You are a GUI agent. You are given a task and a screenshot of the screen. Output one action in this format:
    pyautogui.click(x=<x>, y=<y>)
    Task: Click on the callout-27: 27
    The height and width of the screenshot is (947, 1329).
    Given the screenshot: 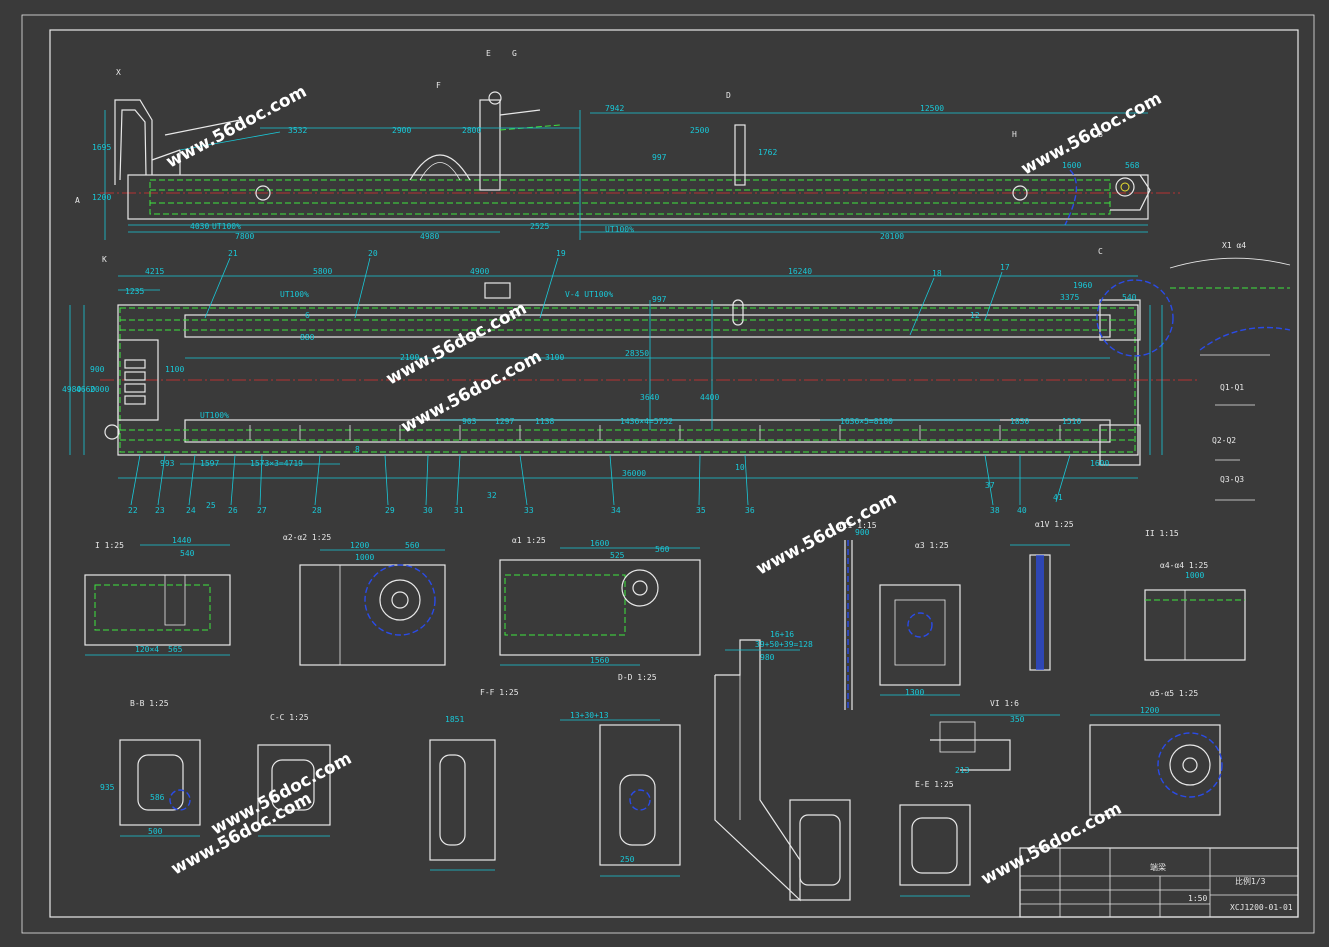 What is the action you would take?
    pyautogui.click(x=262, y=510)
    